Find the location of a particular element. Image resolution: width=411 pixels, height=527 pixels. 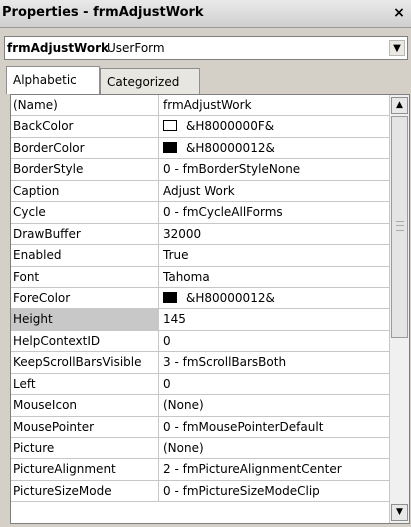

property-row: PictureSizeMode 0 - fmPictureSizeModeClip is located at coordinates (200, 491).